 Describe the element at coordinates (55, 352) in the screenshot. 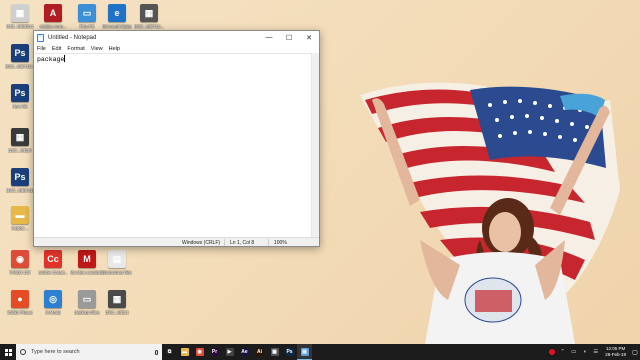

I see `search-placeholder: Type here to search` at that location.